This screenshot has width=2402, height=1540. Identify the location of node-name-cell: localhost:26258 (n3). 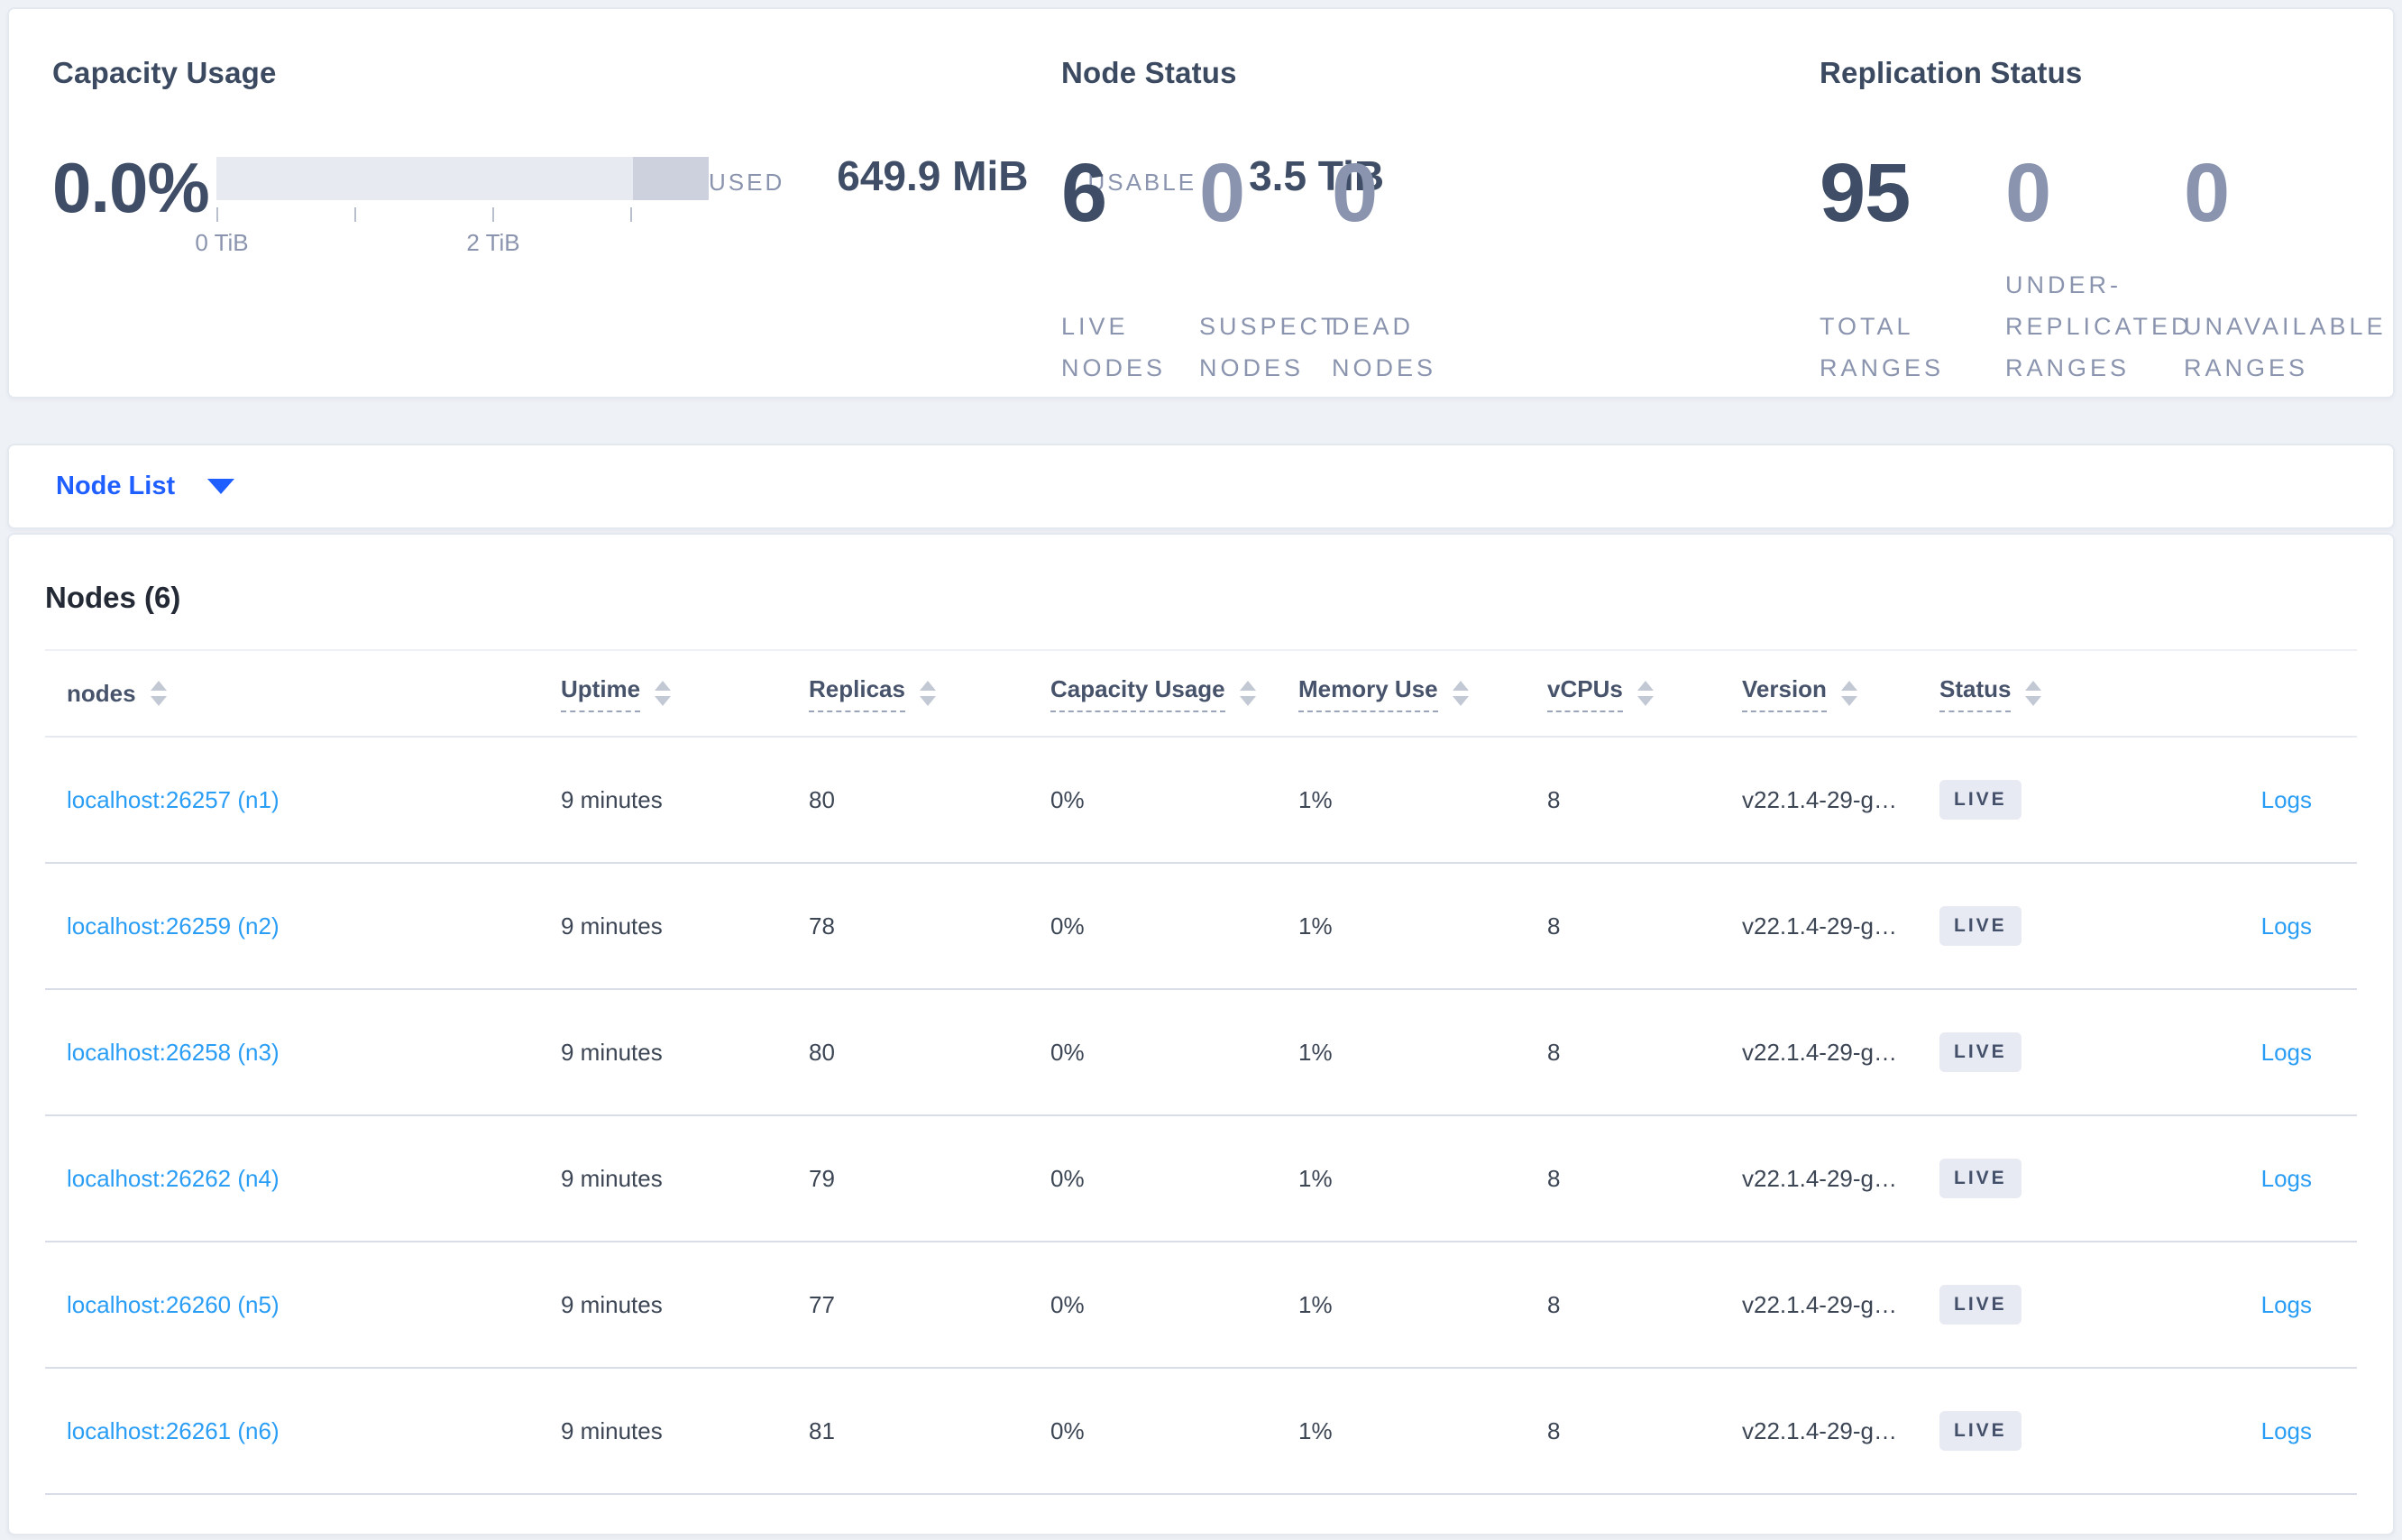
(303, 1053).